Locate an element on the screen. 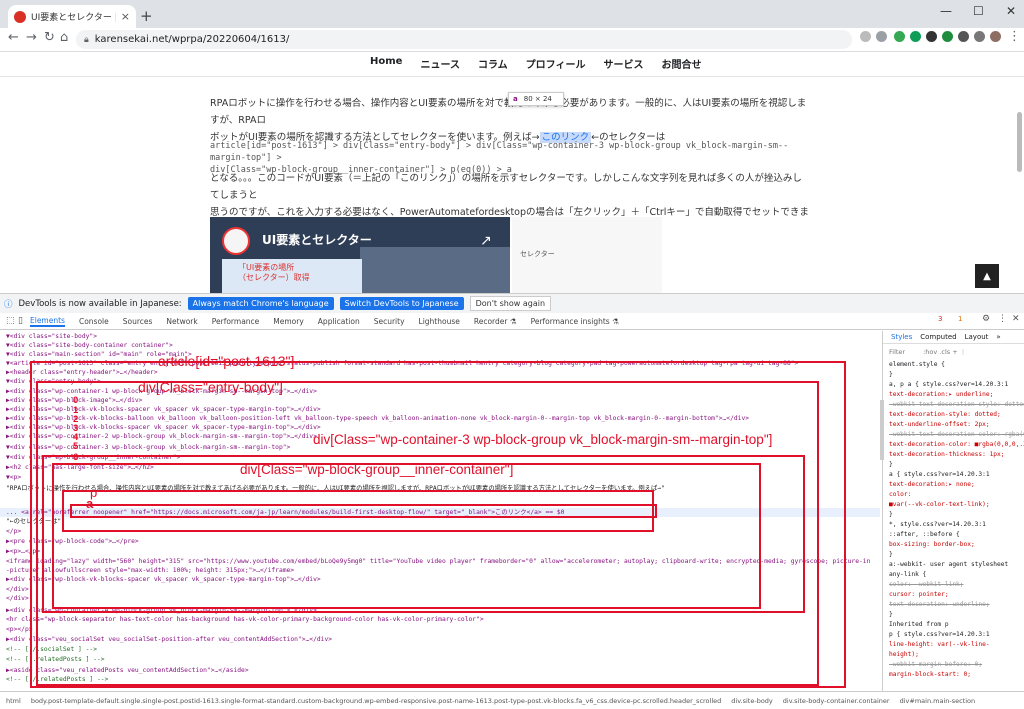 This screenshot has width=1024, height=709. bookmark-star-icon is located at coordinates (881, 36).